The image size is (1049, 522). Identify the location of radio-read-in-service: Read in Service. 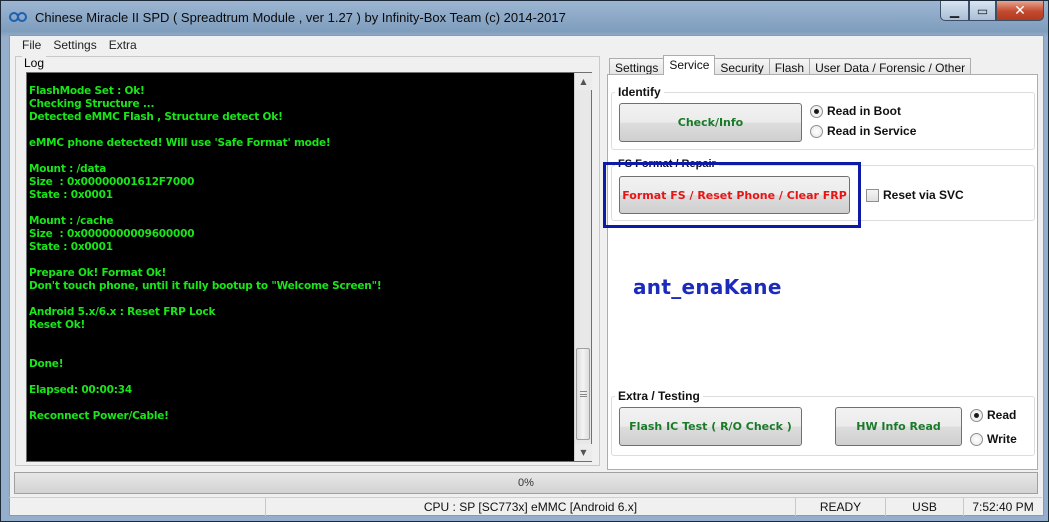
(863, 131).